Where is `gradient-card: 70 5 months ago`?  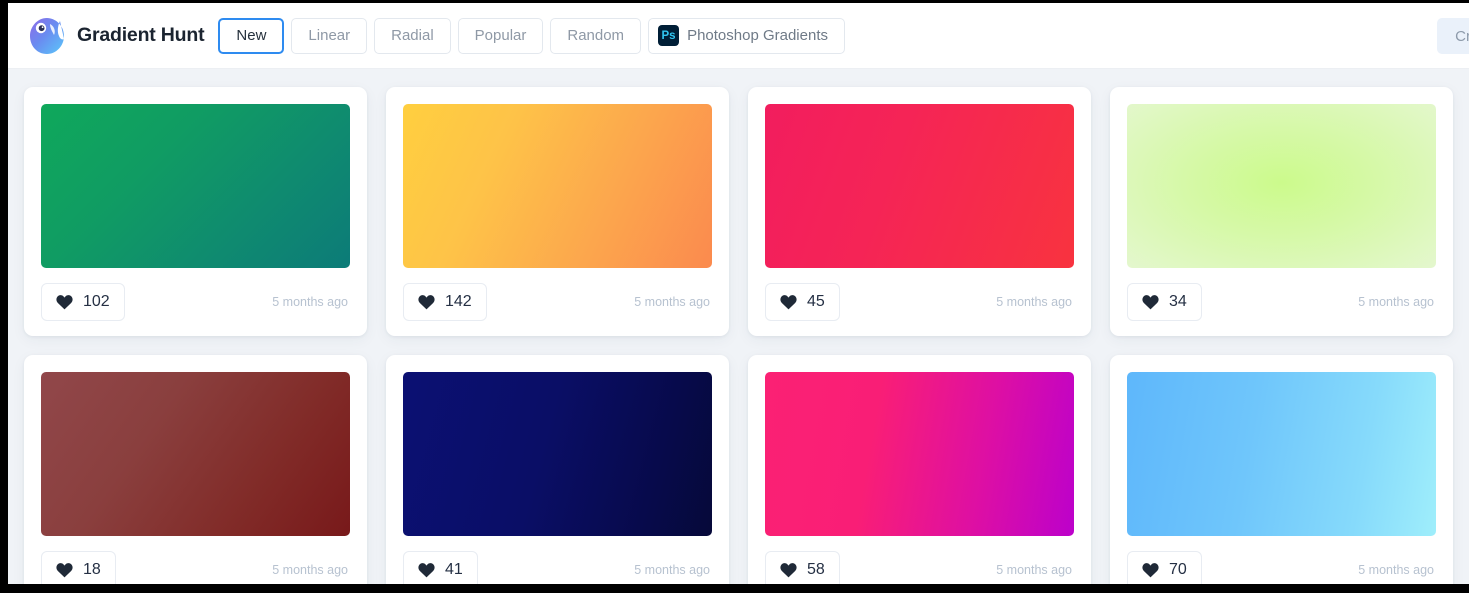
gradient-card: 70 5 months ago is located at coordinates (1281, 469).